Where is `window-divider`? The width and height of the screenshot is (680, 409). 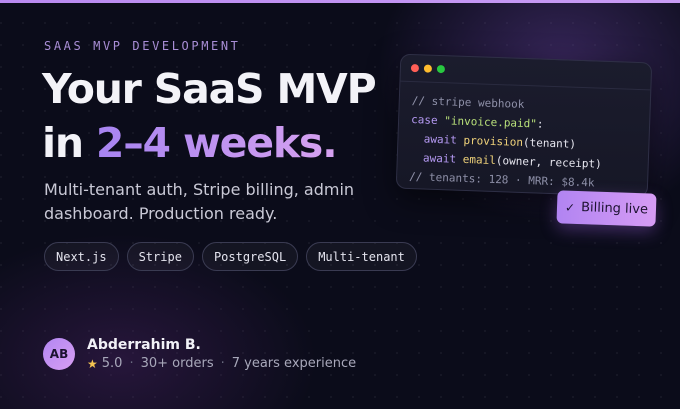
window-divider is located at coordinates (525, 85).